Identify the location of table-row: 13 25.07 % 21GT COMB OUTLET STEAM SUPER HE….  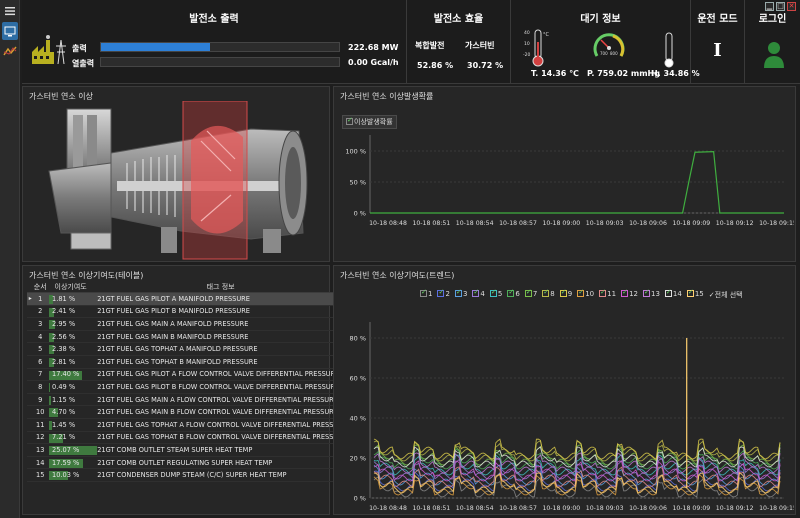
(187, 450).